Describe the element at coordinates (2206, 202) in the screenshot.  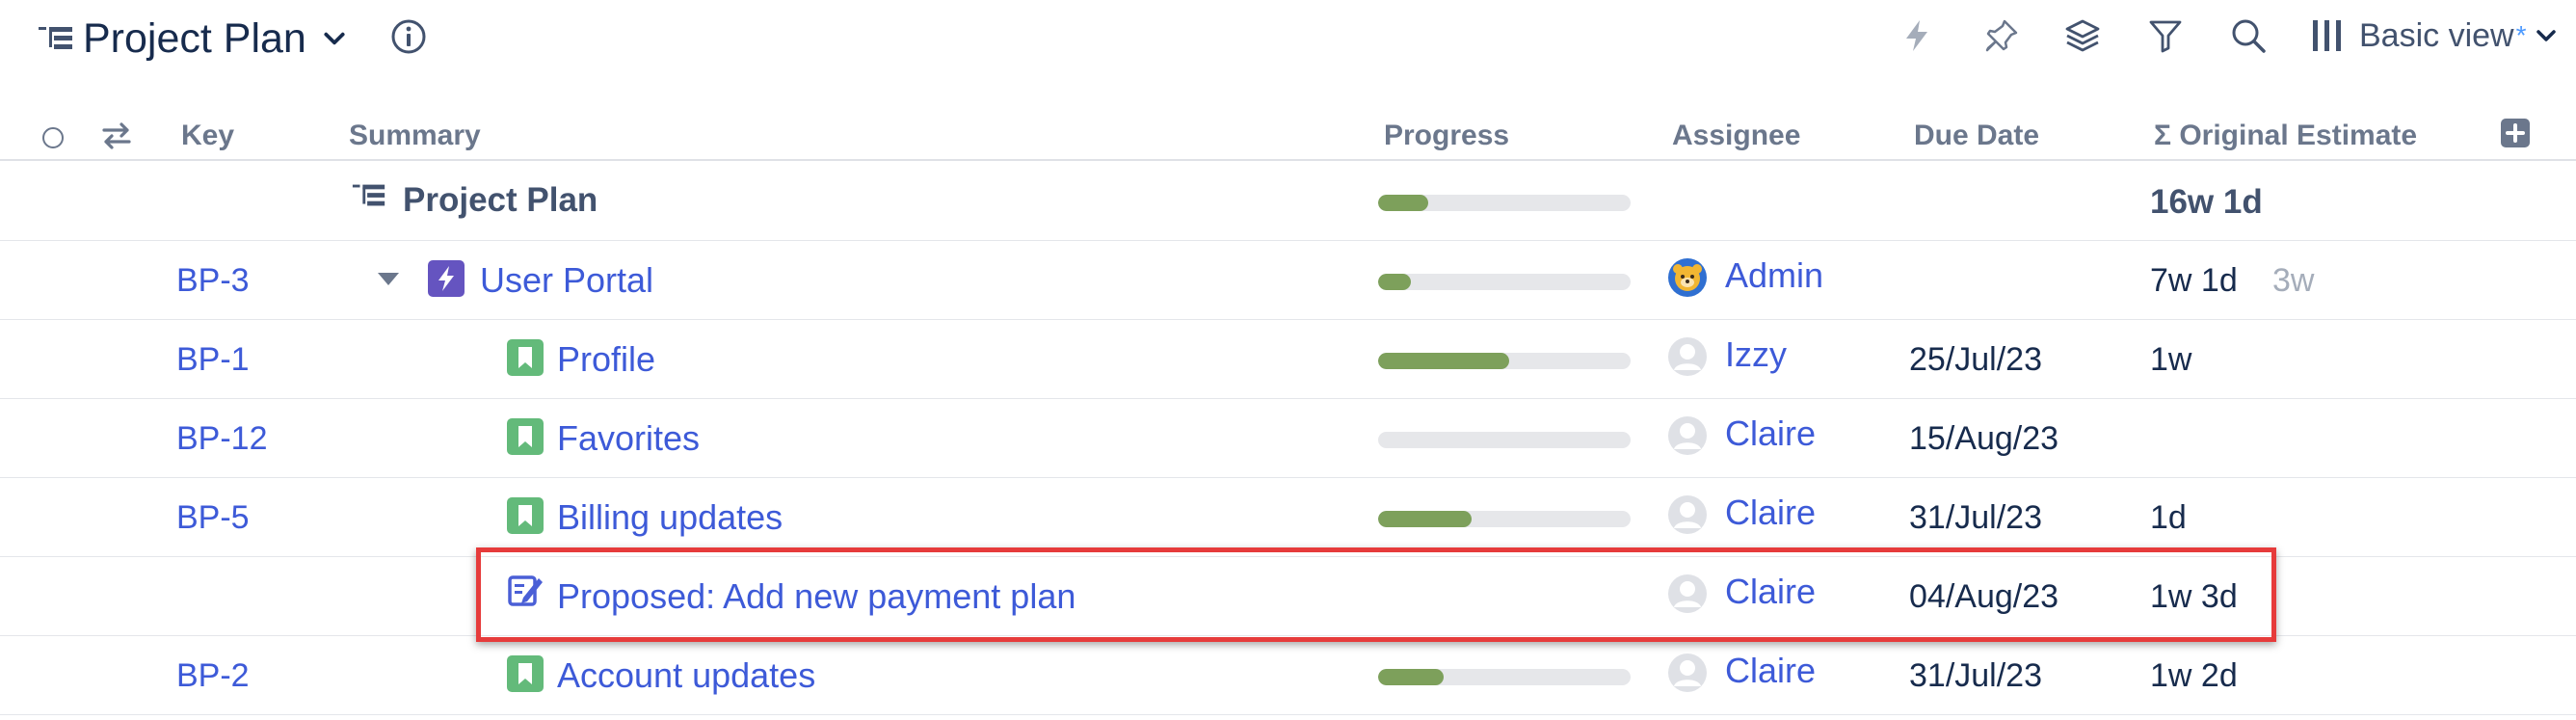
I see `row-estimate: 16w 1d` at that location.